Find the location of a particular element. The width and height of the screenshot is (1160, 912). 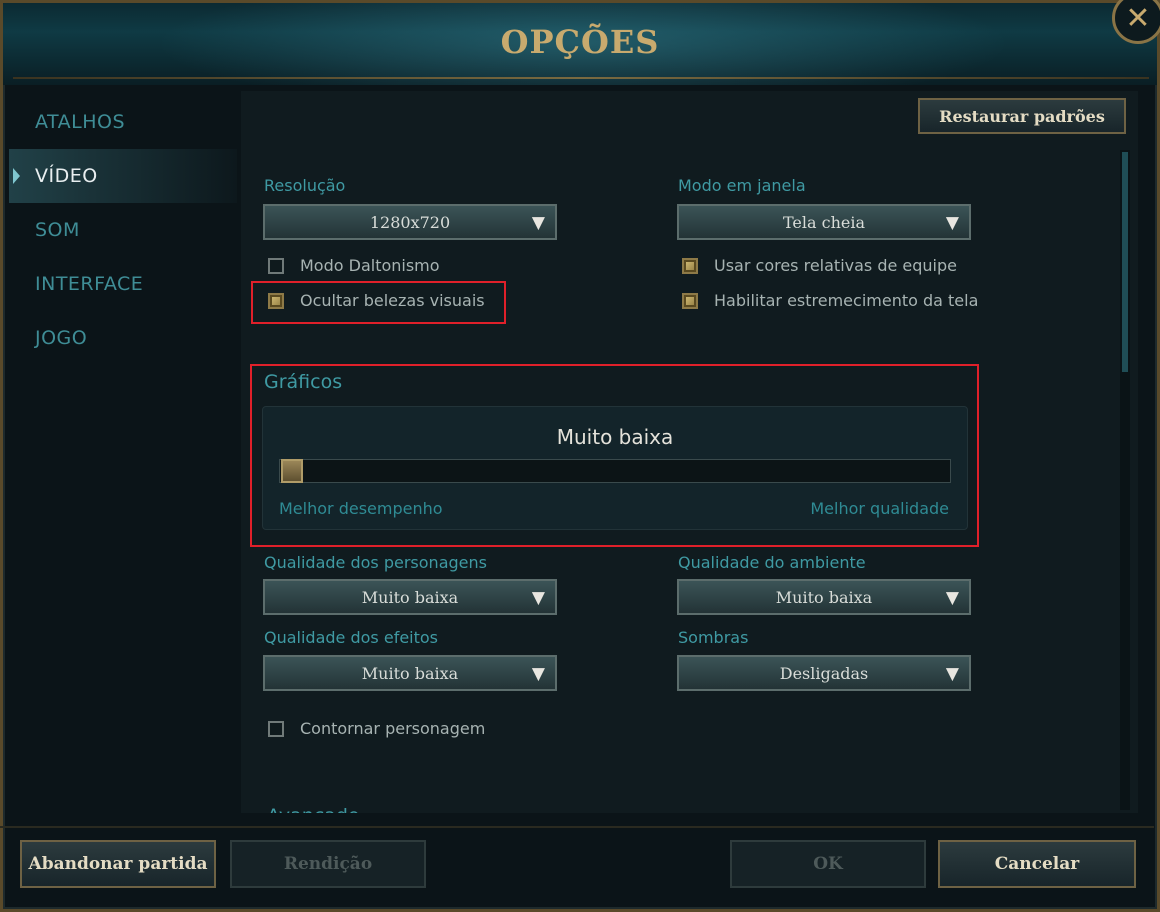

colorblind-checkbox: Modo Daltonismo is located at coordinates (354, 265).